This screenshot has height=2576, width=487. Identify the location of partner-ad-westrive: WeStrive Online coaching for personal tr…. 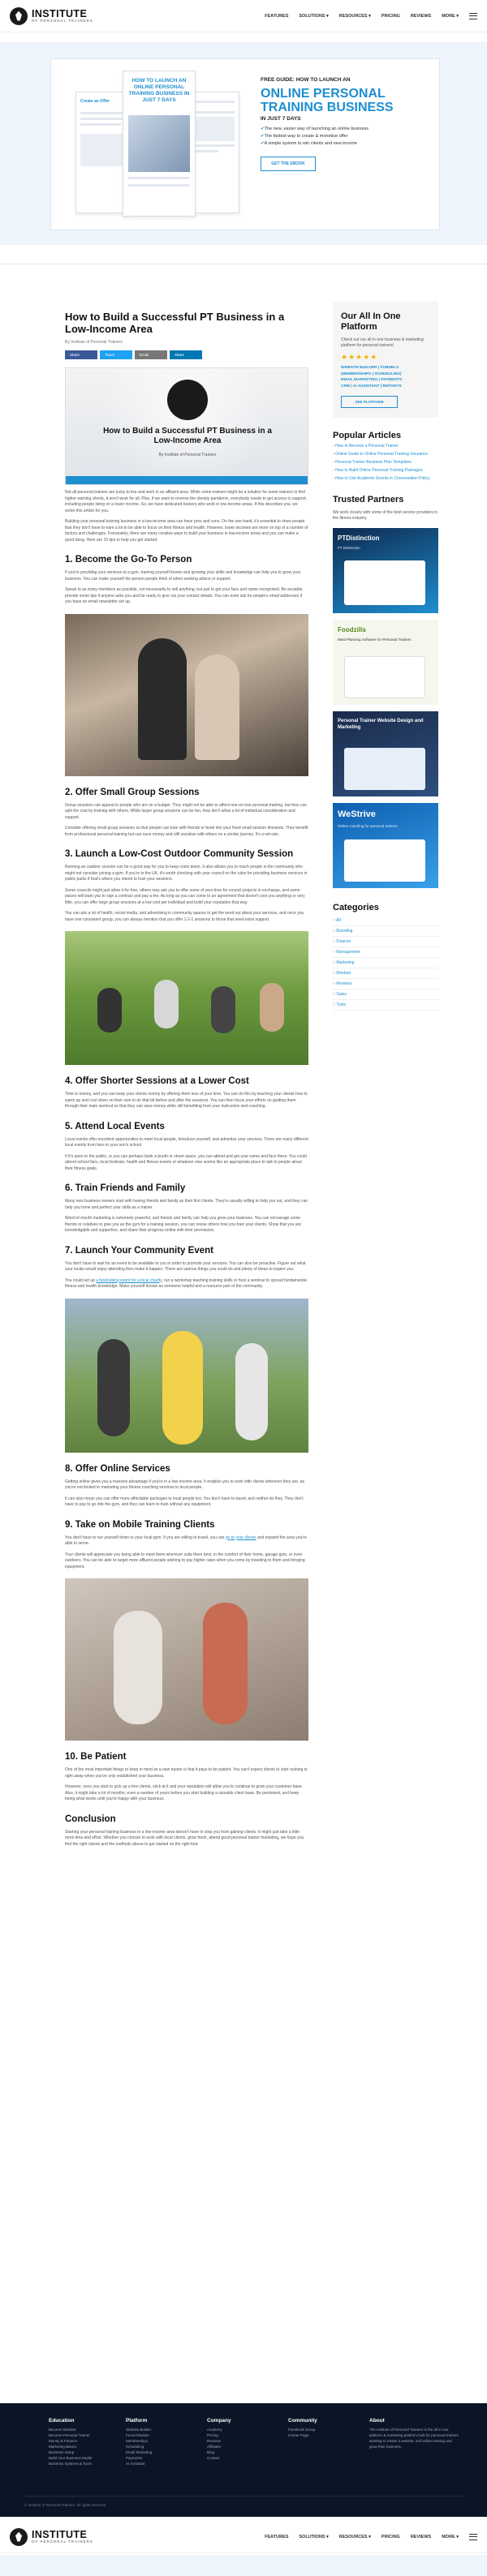
(385, 845).